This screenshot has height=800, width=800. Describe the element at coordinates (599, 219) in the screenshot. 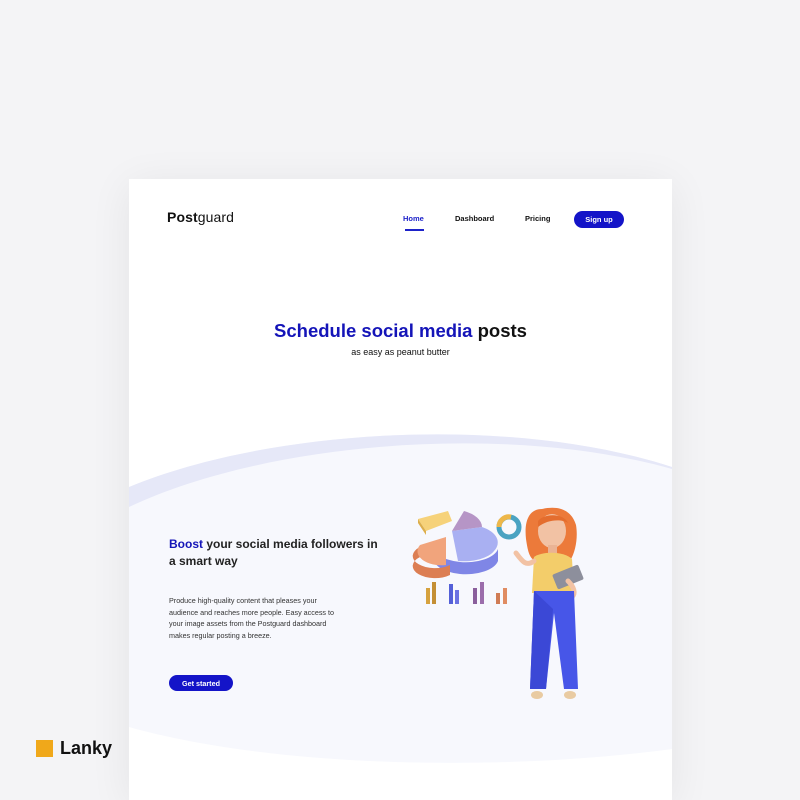

I see `signup-button: Sign up` at that location.